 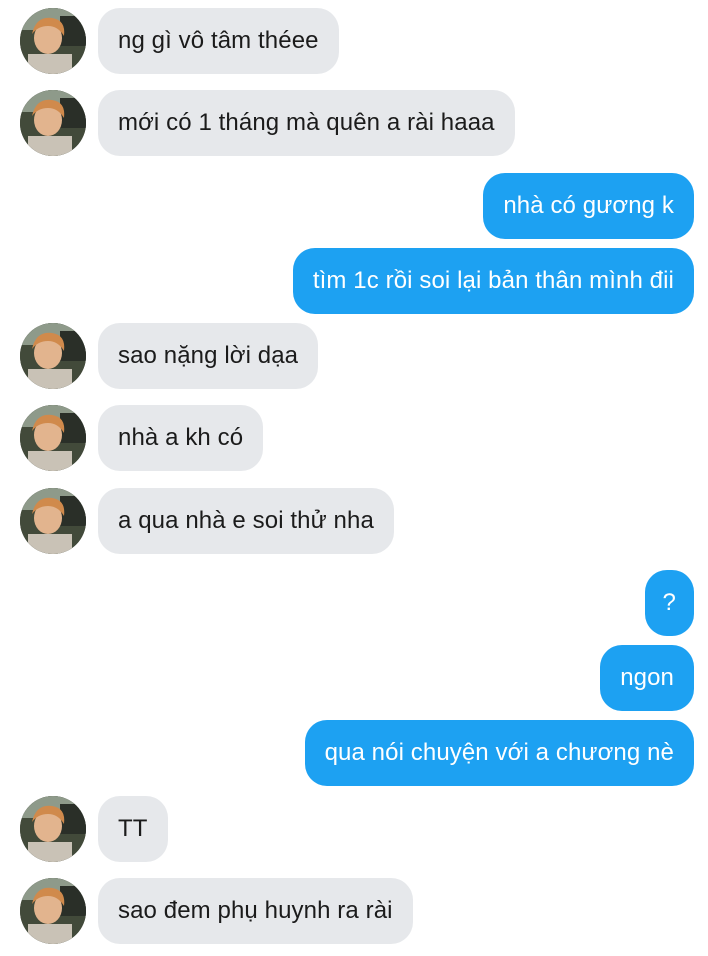 I want to click on outgoing-message-bubble: tìm 1c rồi soi lại bản thân mình đii, so click(x=493, y=281).